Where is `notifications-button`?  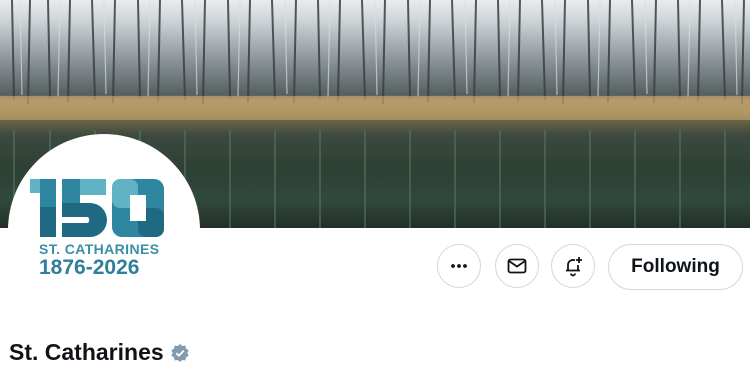 notifications-button is located at coordinates (573, 266).